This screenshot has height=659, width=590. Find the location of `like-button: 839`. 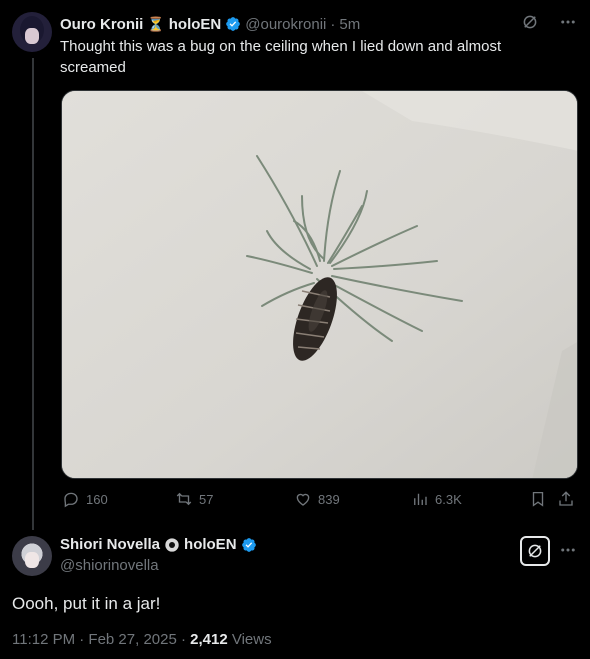

like-button: 839 is located at coordinates (317, 499).